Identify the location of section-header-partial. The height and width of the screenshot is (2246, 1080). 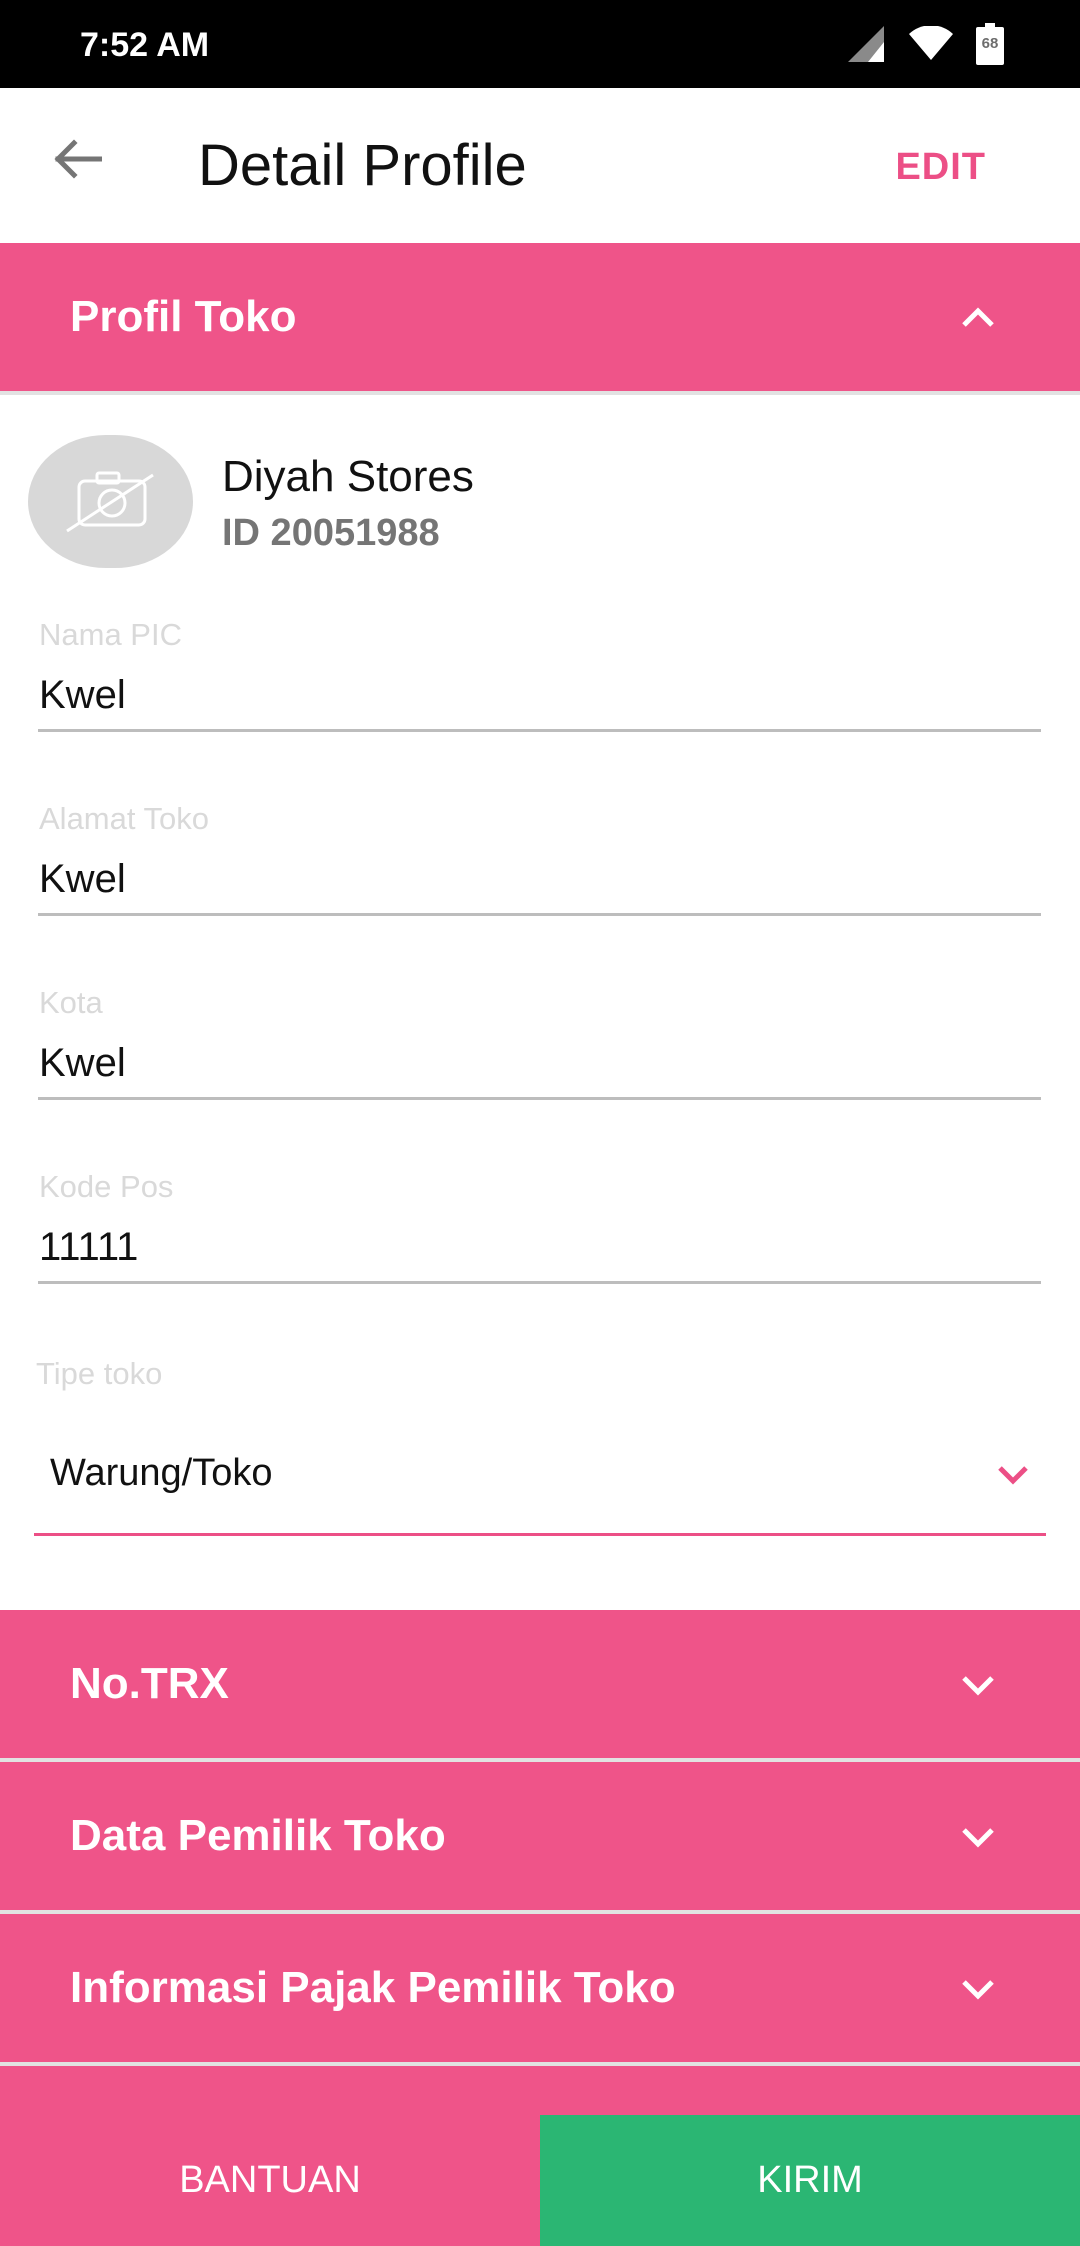
(540, 2090).